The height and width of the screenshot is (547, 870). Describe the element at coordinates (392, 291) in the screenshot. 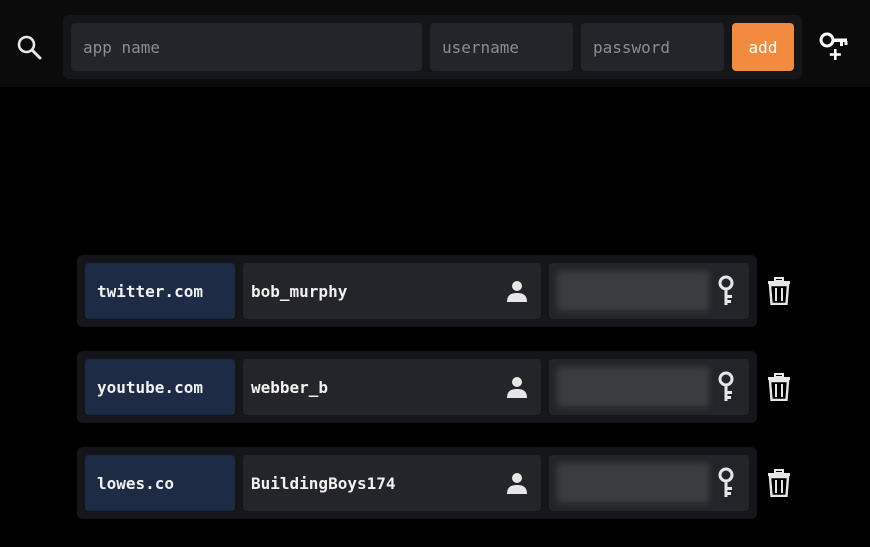

I see `username-cell: bob_murphy` at that location.